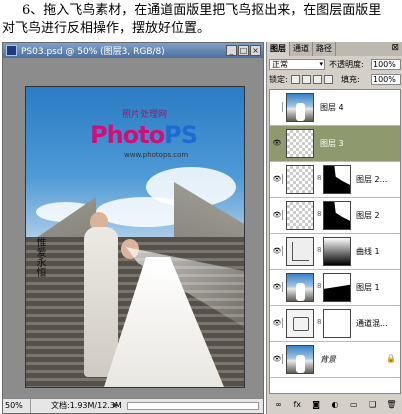 The width and height of the screenshot is (402, 414). Describe the element at coordinates (332, 107) in the screenshot. I see `layer-name: 图层 4` at that location.